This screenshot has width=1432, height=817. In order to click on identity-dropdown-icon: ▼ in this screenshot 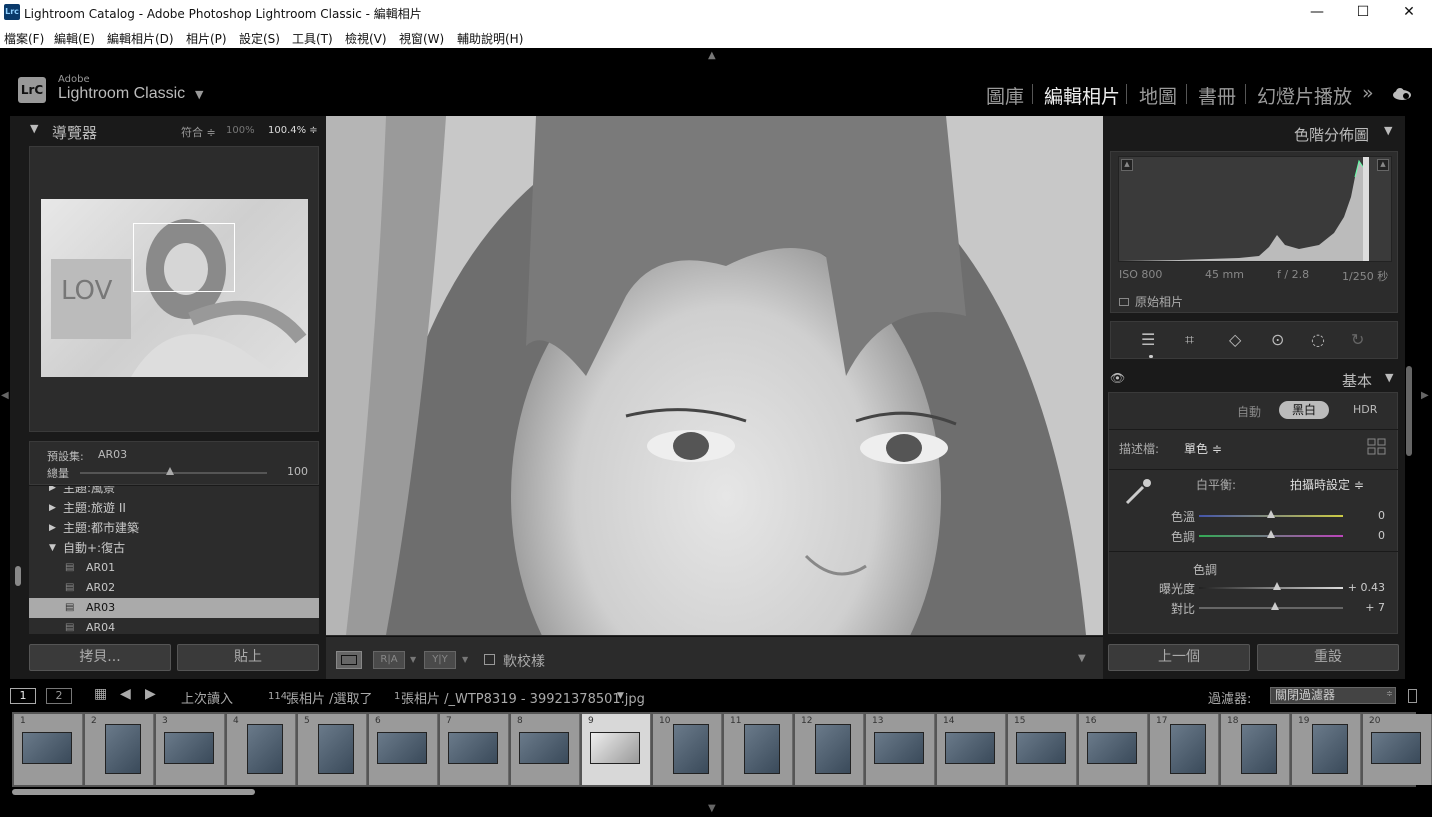, I will do `click(199, 94)`.